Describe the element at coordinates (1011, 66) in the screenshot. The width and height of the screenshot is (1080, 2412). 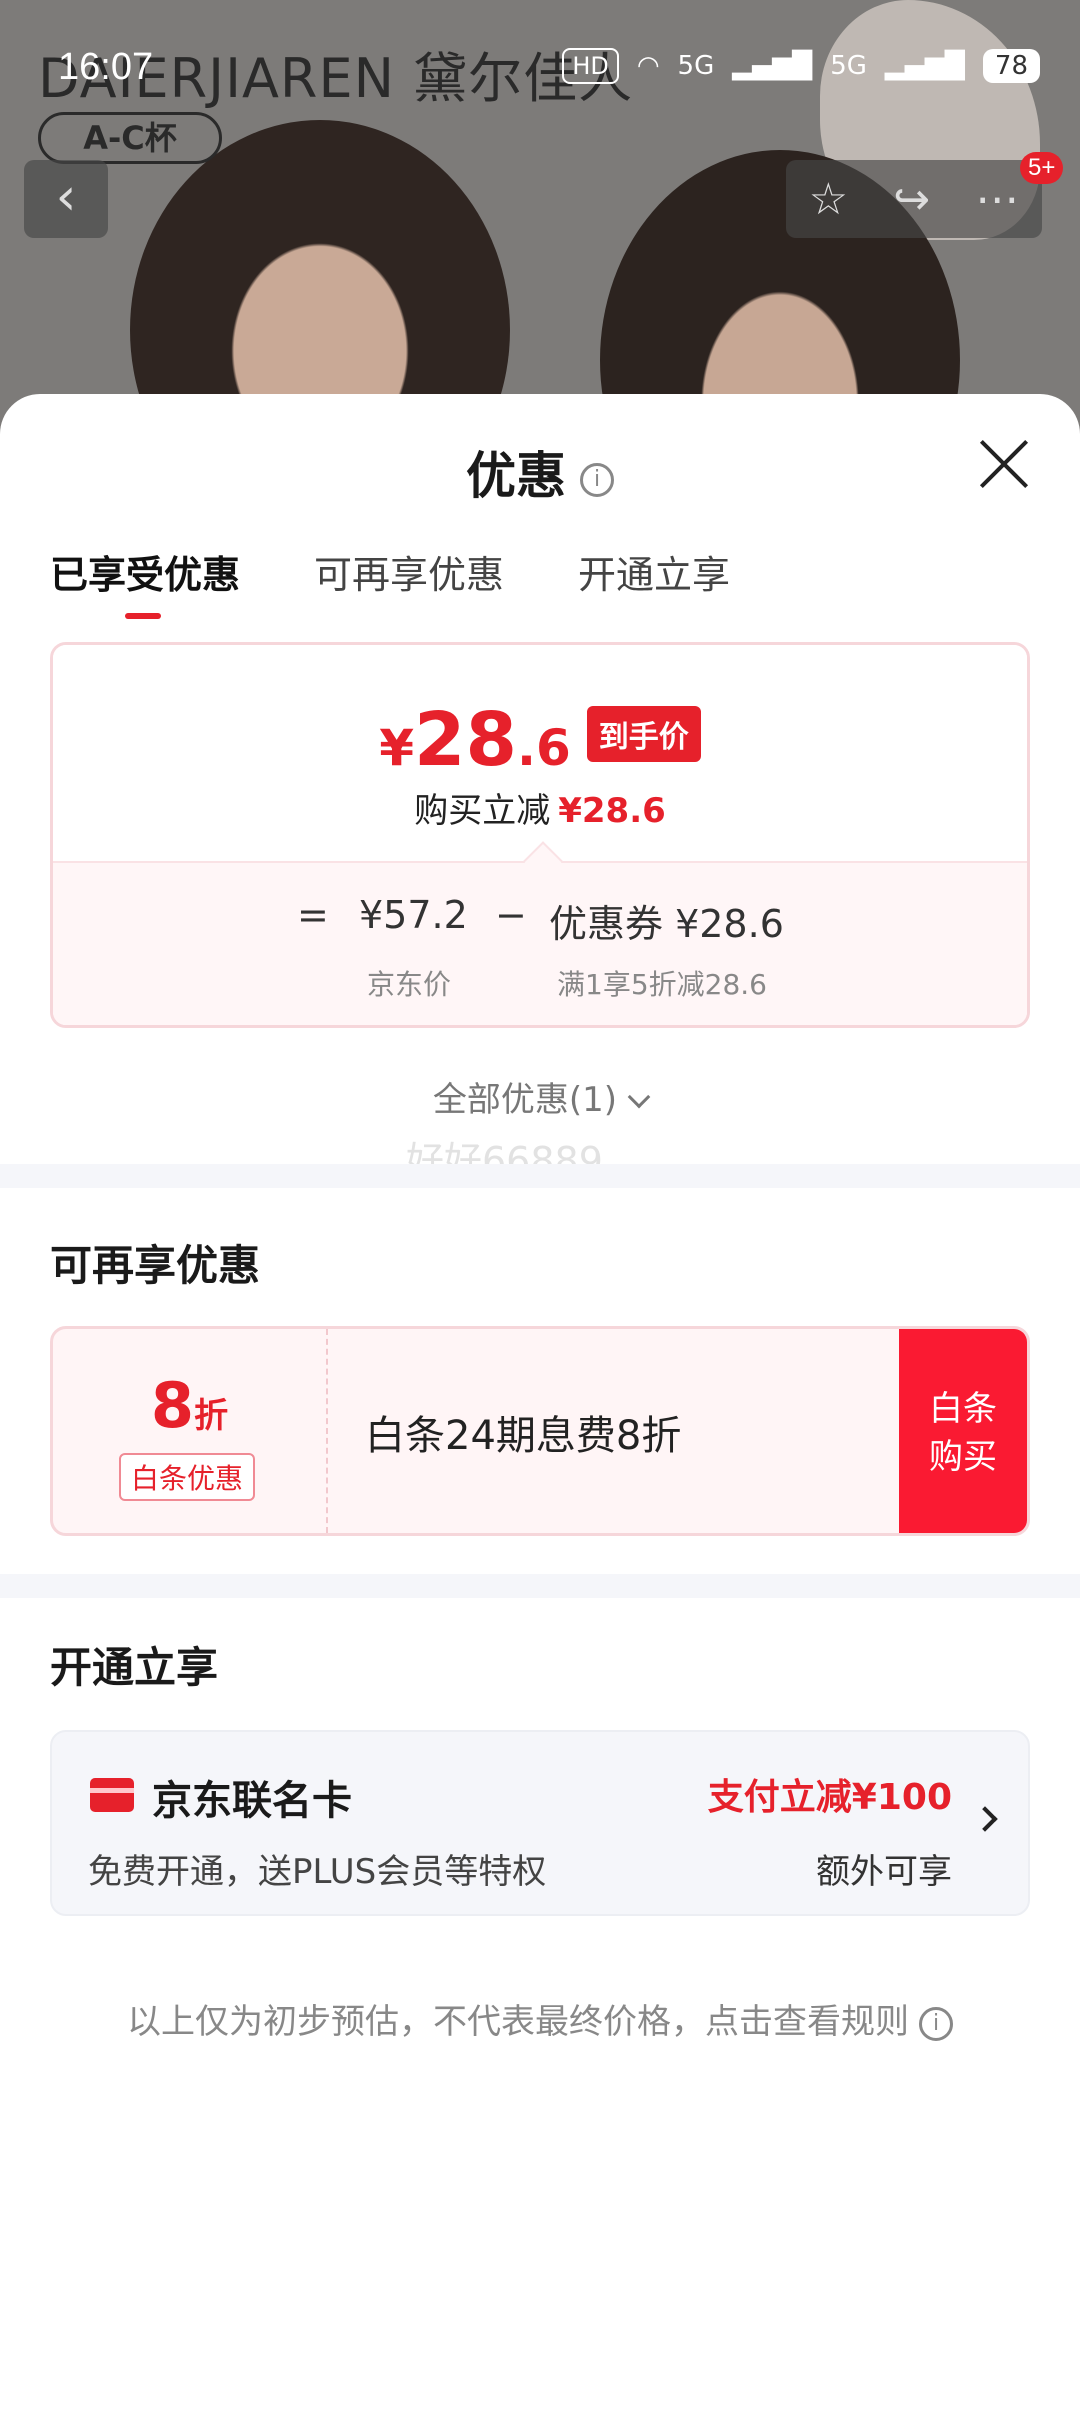
I see `battery-icon: 78` at that location.